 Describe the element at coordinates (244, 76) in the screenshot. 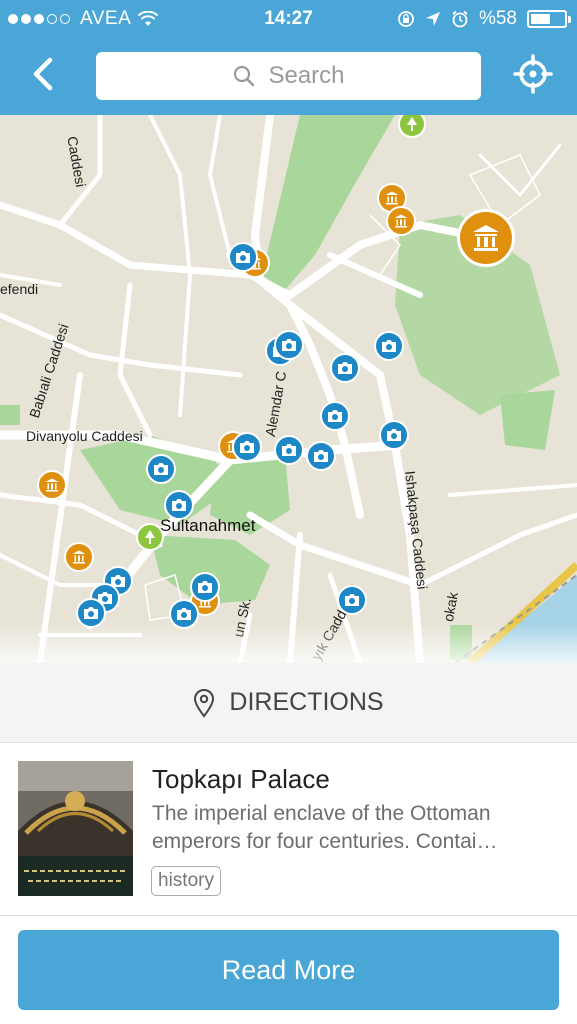

I see `search-icon` at that location.